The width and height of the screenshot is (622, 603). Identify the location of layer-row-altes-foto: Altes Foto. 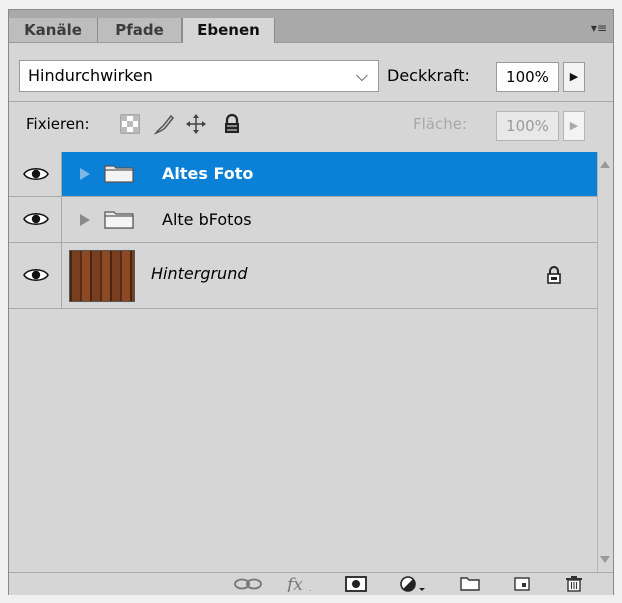
(303, 174).